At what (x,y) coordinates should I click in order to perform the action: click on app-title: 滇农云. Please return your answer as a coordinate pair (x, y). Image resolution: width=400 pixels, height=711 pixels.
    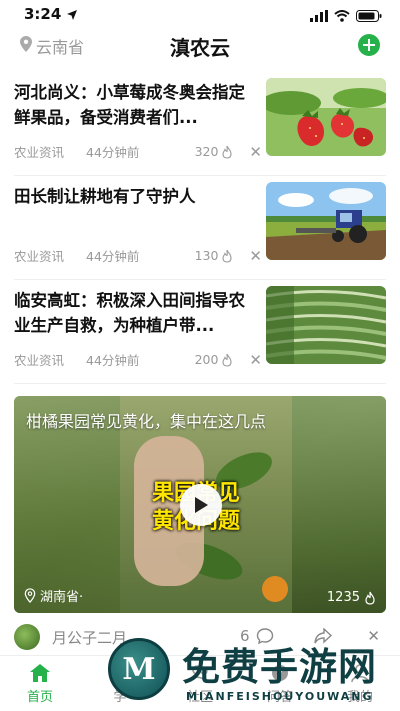
    Looking at the image, I should click on (200, 48).